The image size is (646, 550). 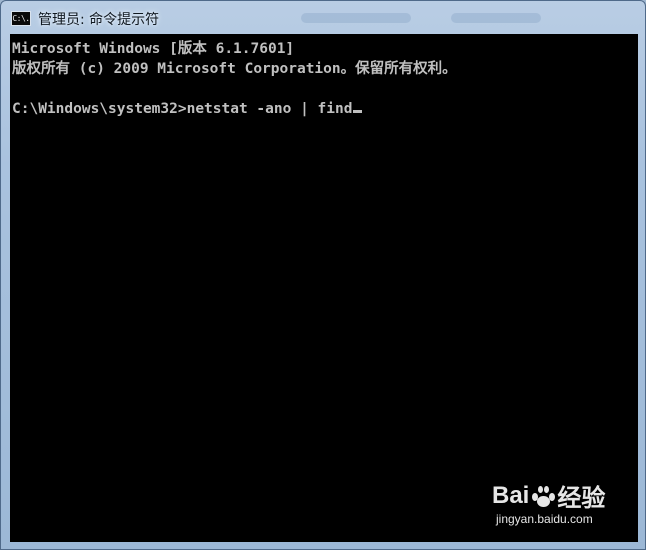 I want to click on title-bar: C:\. 管理员: 命令提示符, so click(x=323, y=18).